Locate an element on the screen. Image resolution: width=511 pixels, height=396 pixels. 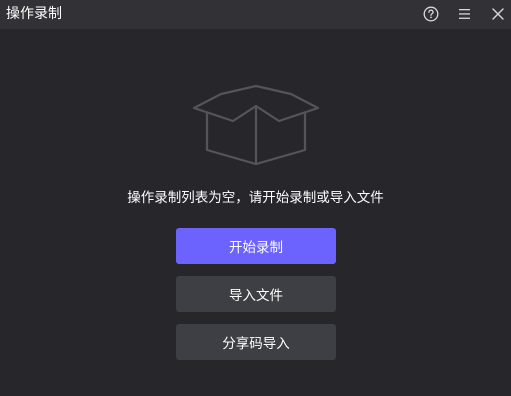
hamburger-menu-icon is located at coordinates (464, 14).